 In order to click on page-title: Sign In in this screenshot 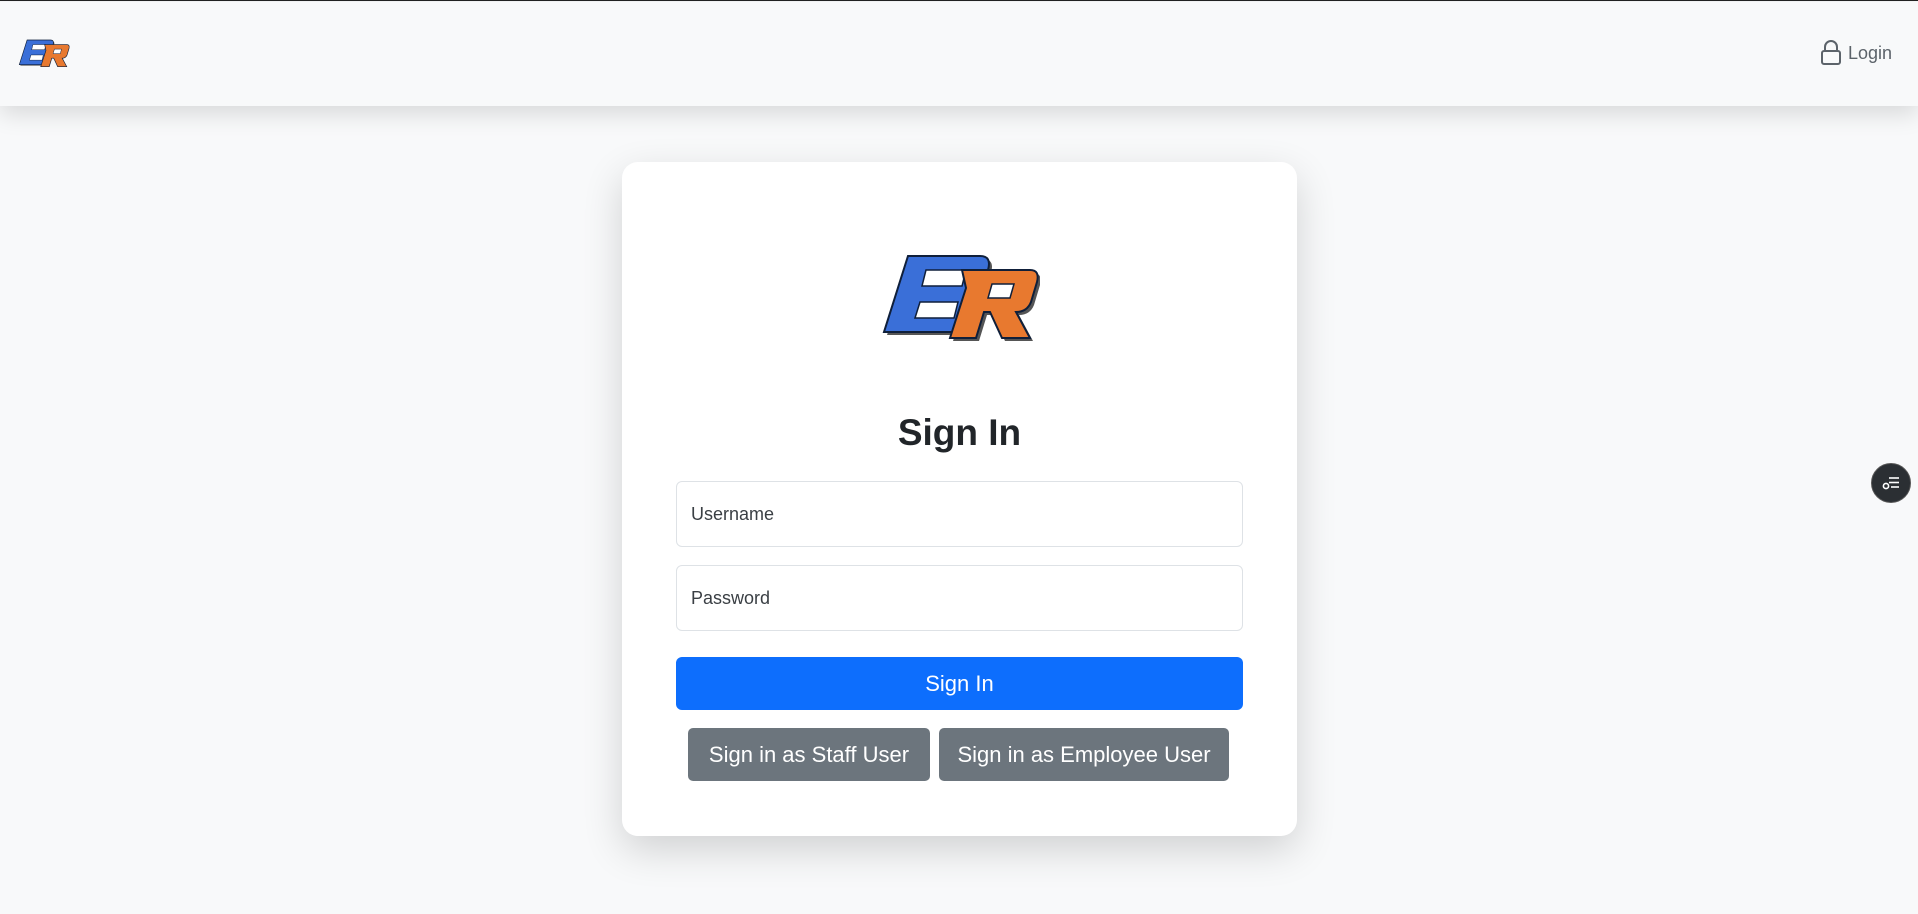, I will do `click(959, 432)`.